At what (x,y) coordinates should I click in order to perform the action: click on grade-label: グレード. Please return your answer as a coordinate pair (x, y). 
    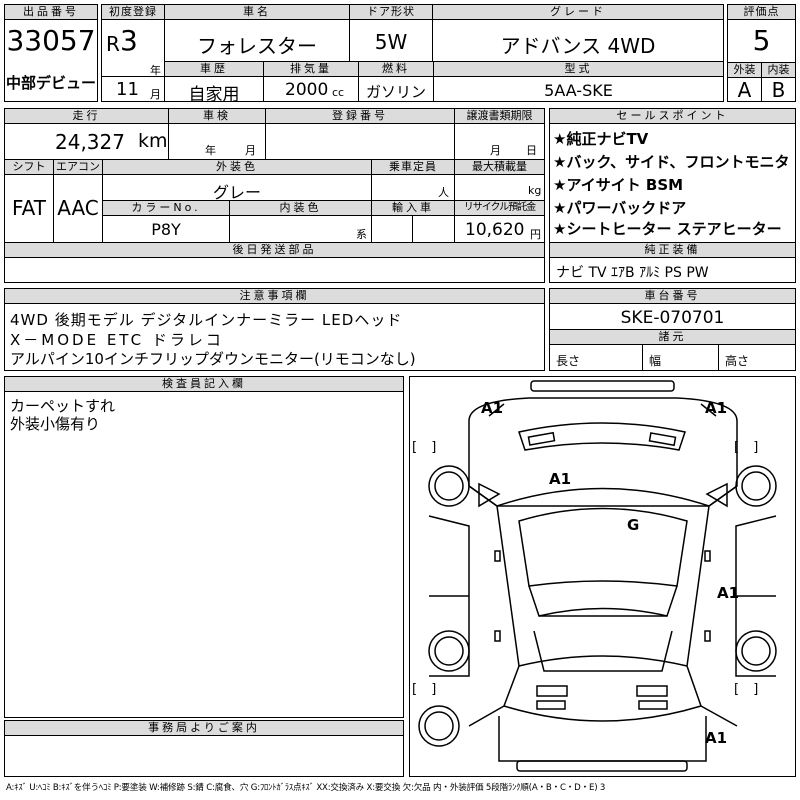
    Looking at the image, I should click on (578, 12).